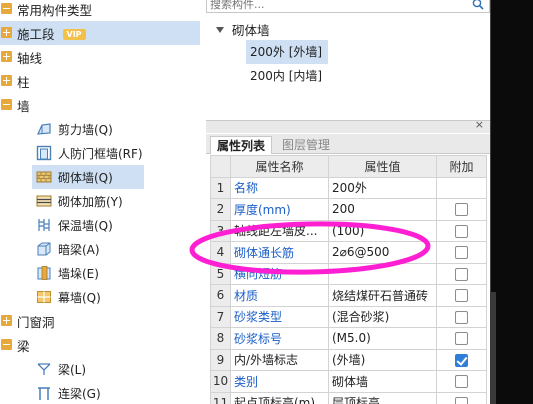  Describe the element at coordinates (44, 201) in the screenshot. I see `masonry-reinforcement-icon` at that location.